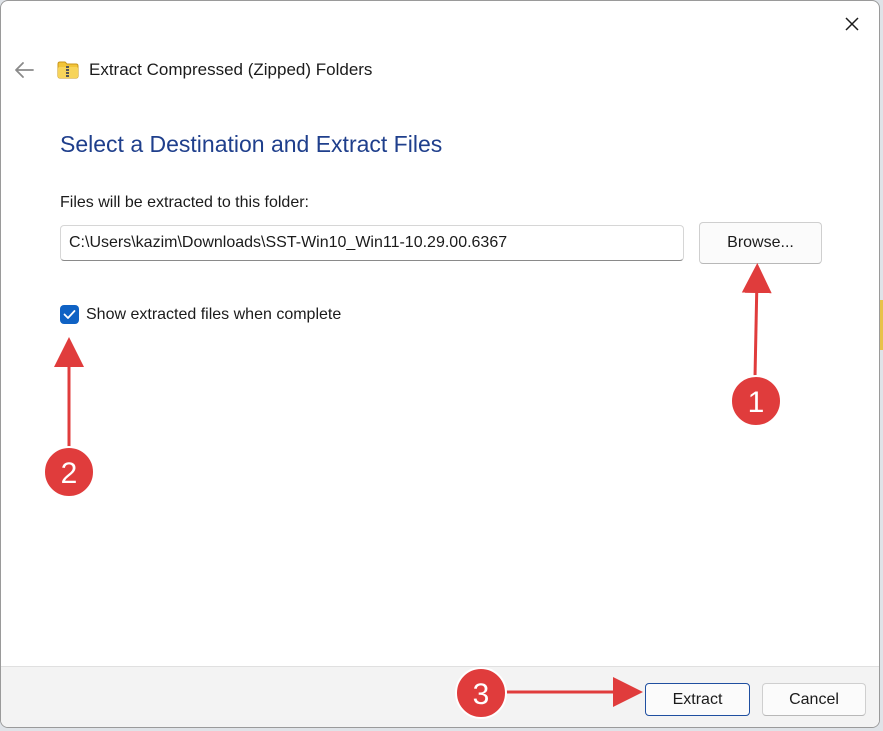  What do you see at coordinates (372, 243) in the screenshot?
I see `destination-path-input` at bounding box center [372, 243].